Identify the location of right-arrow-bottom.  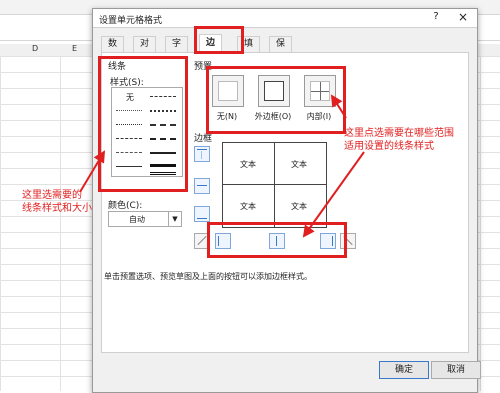
(333, 194).